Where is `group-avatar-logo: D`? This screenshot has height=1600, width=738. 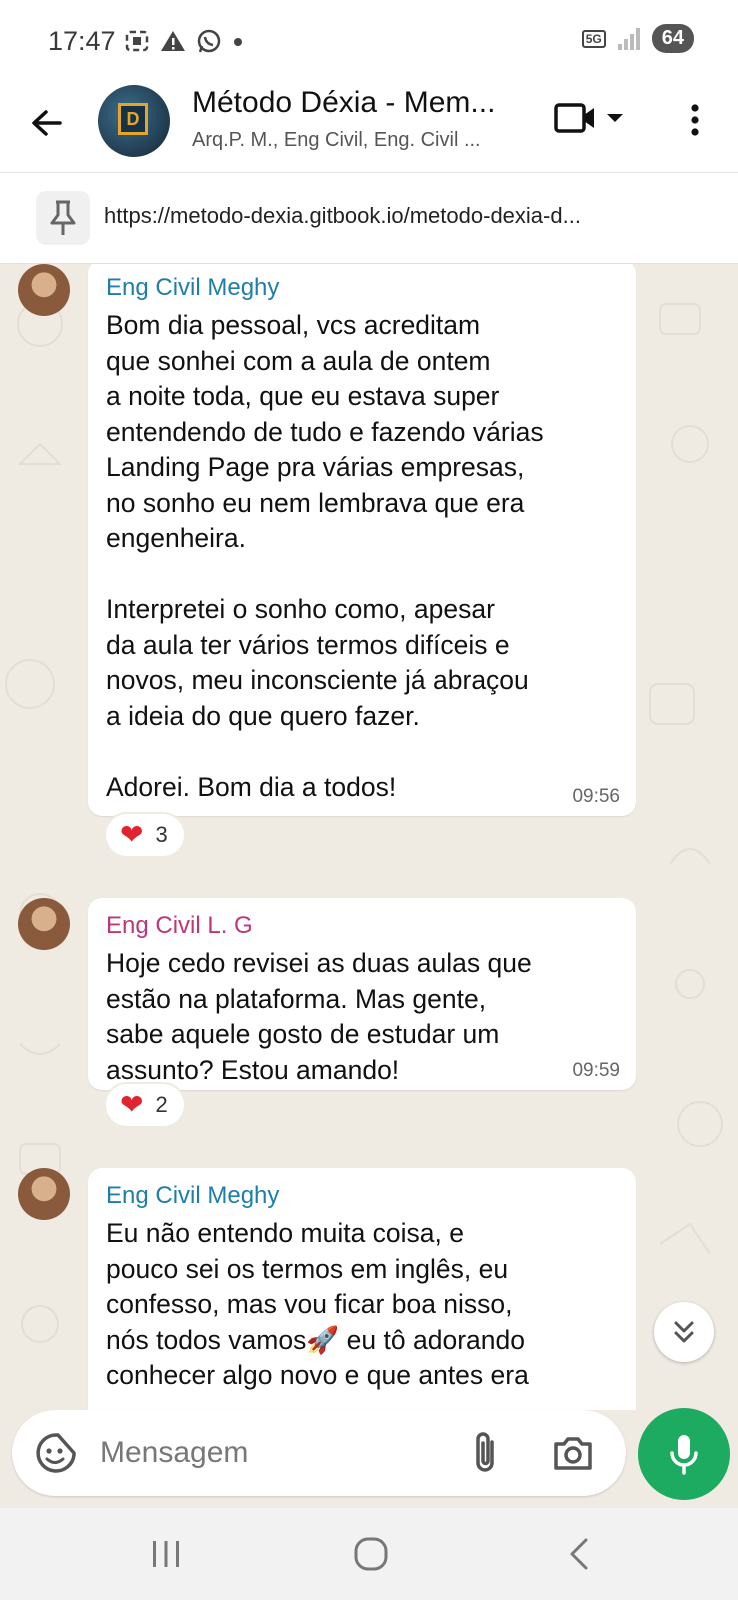 group-avatar-logo: D is located at coordinates (133, 119).